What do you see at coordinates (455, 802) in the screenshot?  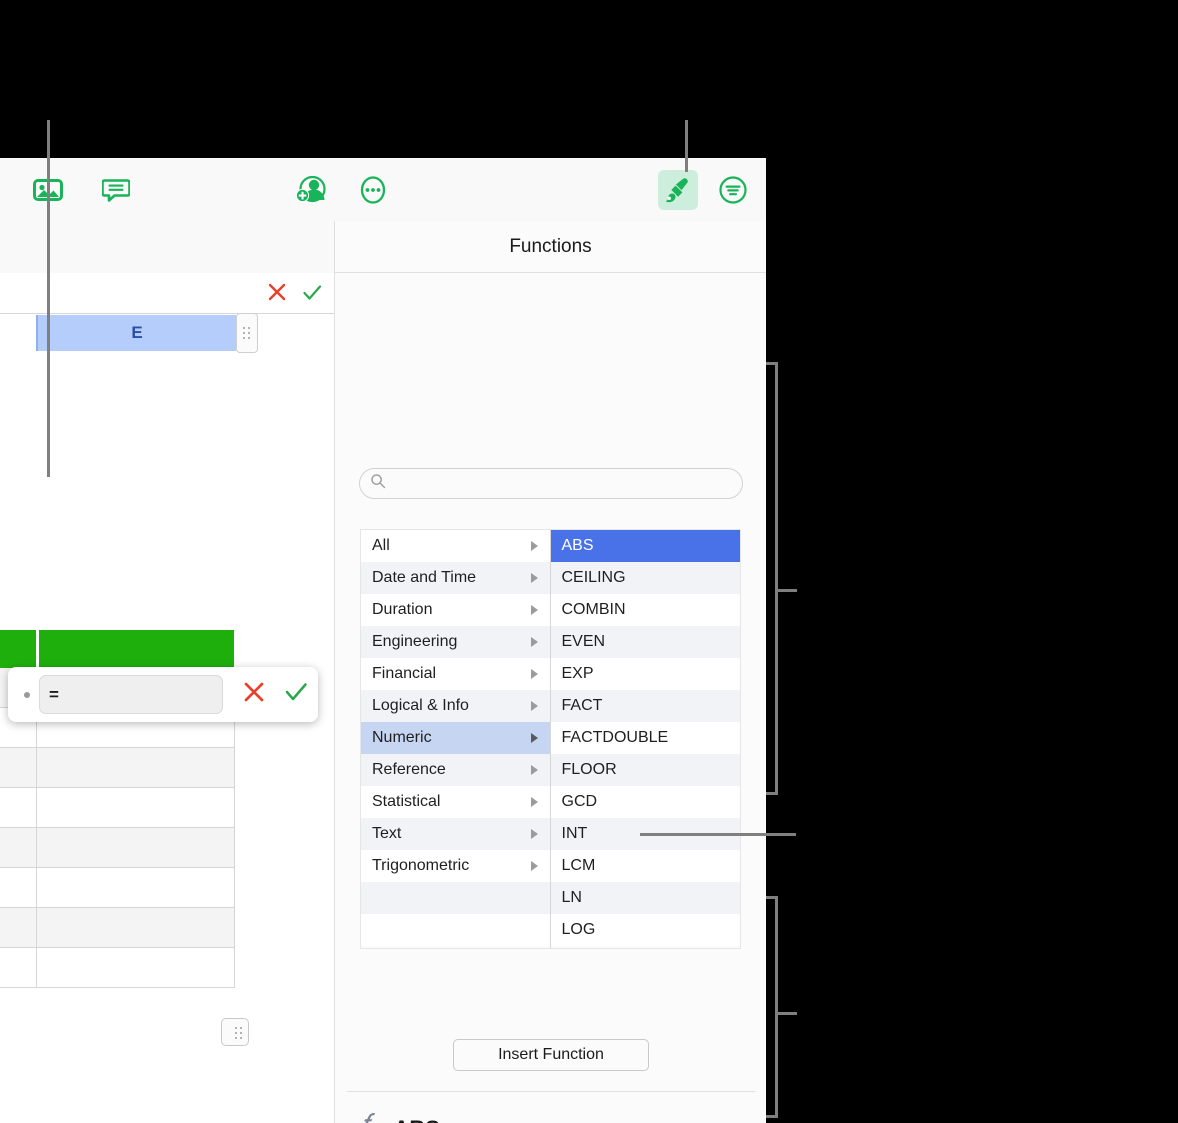 I see `category-item-statistical: Statistical` at bounding box center [455, 802].